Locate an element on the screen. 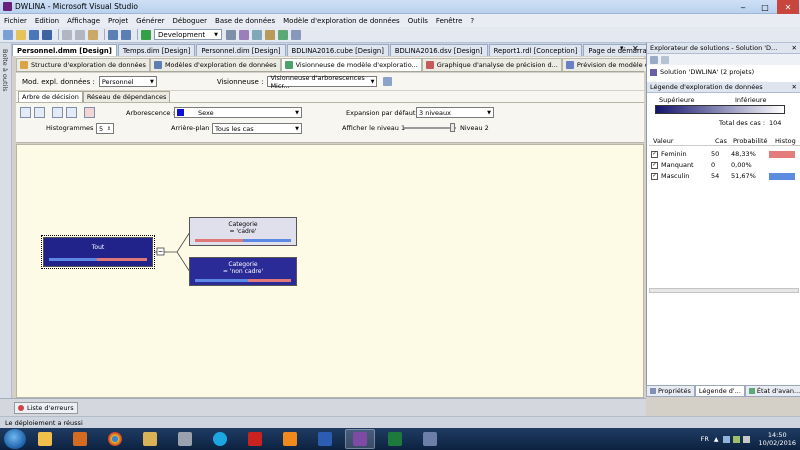 This screenshot has width=800, height=450. tree-node-cadre: Categorie = 'cadre' is located at coordinates (243, 231).